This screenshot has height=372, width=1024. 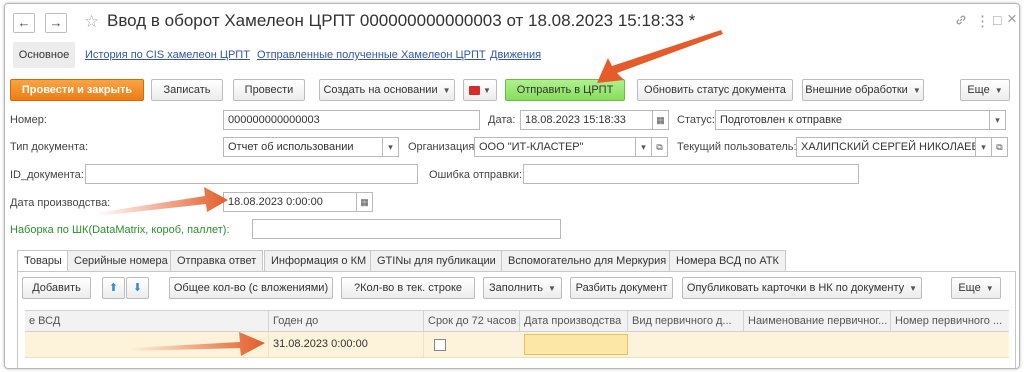 I want to click on arrow-right-icon: →, so click(x=56, y=22).